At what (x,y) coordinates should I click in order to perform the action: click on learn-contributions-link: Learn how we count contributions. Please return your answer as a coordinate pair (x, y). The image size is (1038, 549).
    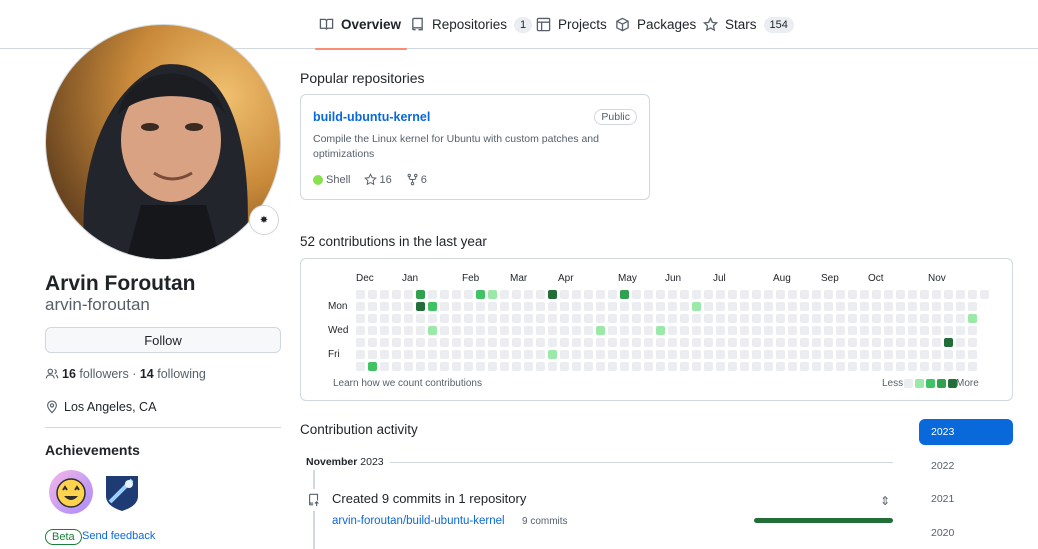
    Looking at the image, I should click on (407, 383).